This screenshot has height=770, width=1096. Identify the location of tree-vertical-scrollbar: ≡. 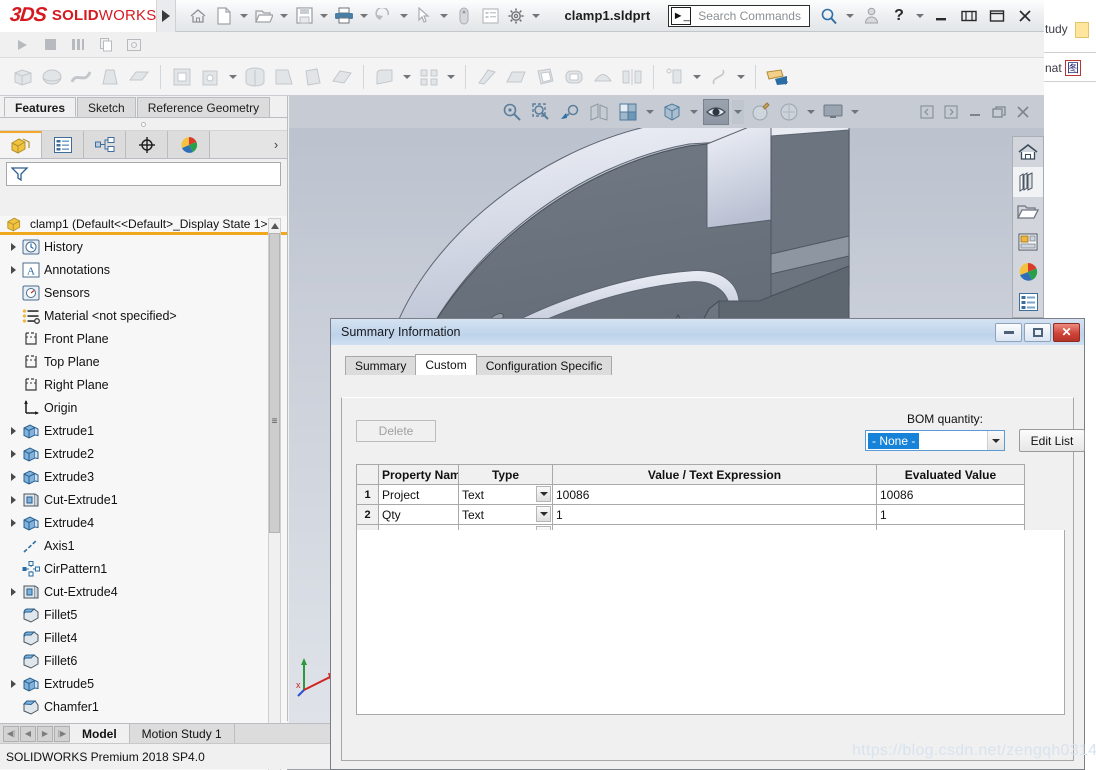
(274, 494).